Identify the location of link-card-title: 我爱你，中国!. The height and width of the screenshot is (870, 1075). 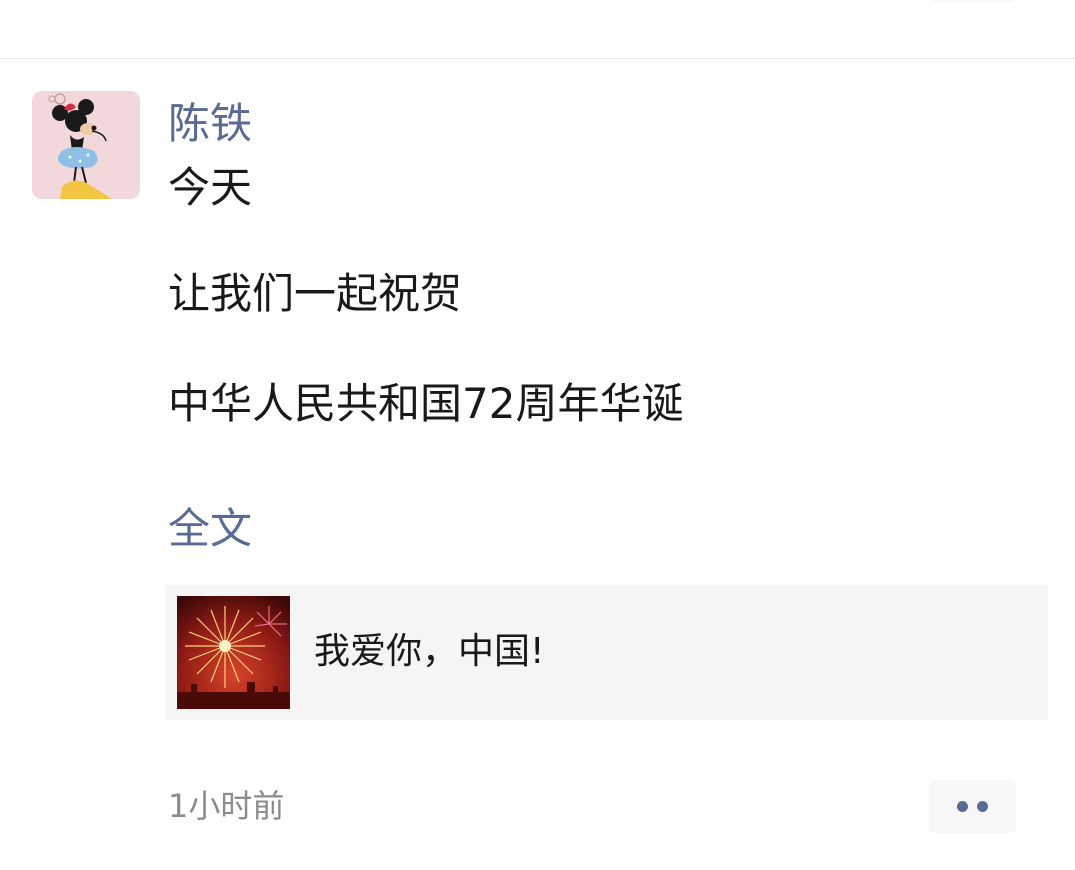
(429, 651).